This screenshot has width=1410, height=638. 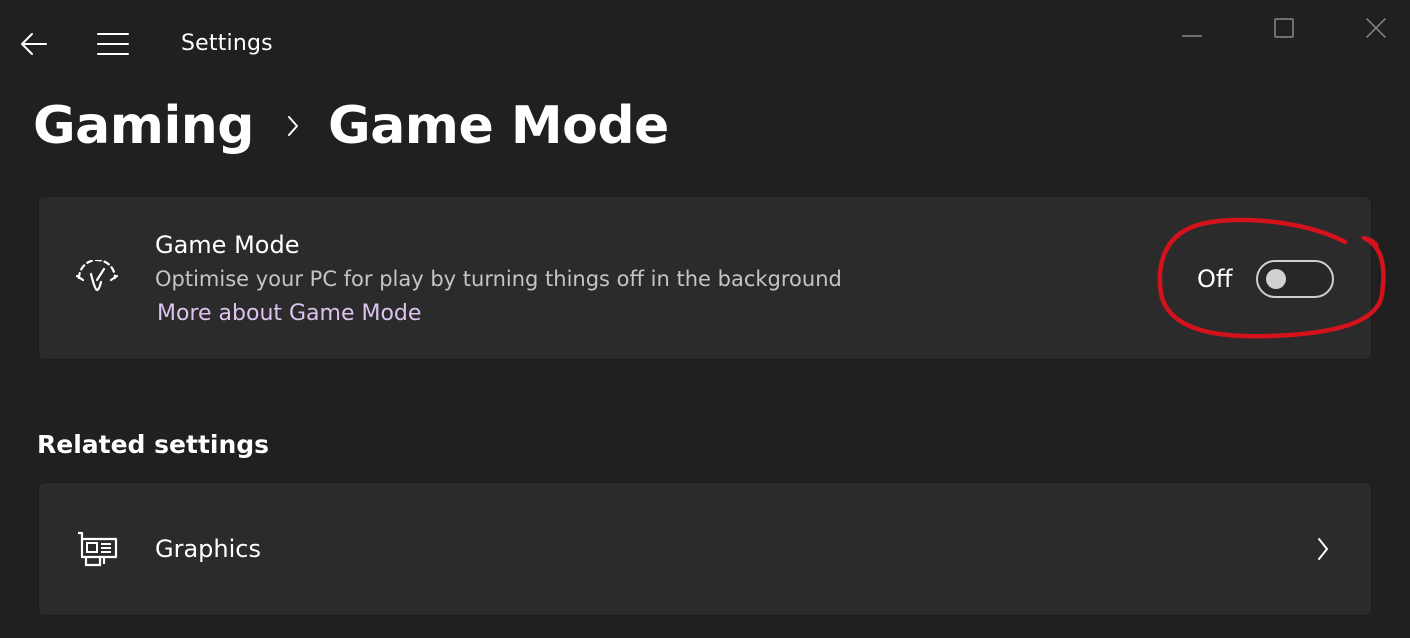 I want to click on speedometer-icon, so click(x=97, y=277).